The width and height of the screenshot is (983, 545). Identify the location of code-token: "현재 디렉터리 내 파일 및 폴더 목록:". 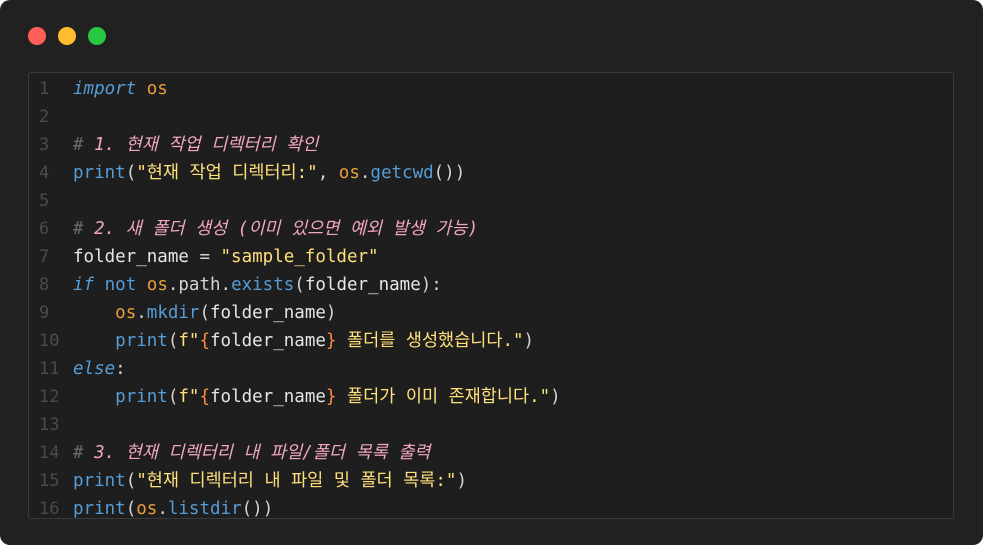
(296, 481).